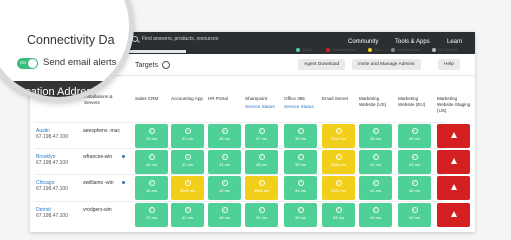 This screenshot has height=240, width=511. I want to click on latency-value: 38 ms, so click(414, 190).